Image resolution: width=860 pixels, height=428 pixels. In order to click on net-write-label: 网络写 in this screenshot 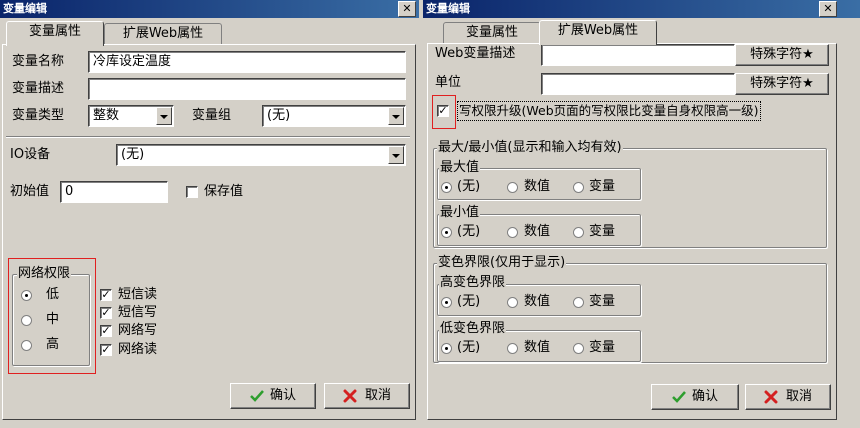, I will do `click(138, 330)`.